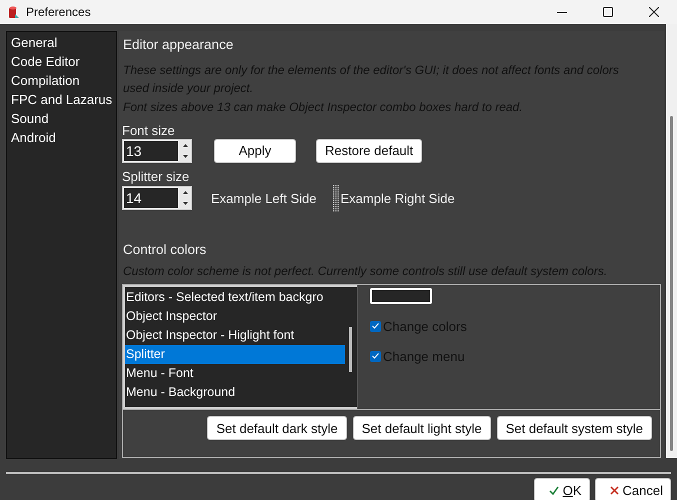 The width and height of the screenshot is (677, 500). I want to click on app-icon, so click(13, 12).